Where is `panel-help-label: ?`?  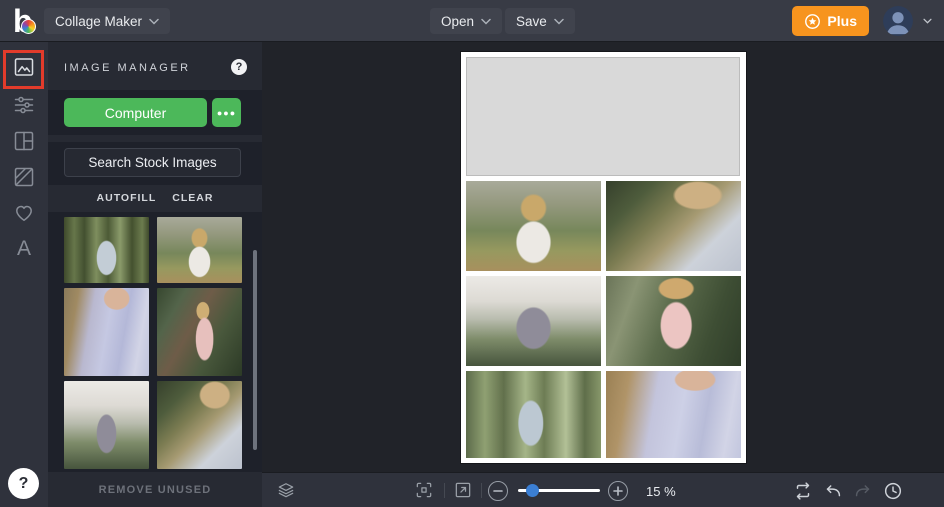
panel-help-label: ? is located at coordinates (239, 67).